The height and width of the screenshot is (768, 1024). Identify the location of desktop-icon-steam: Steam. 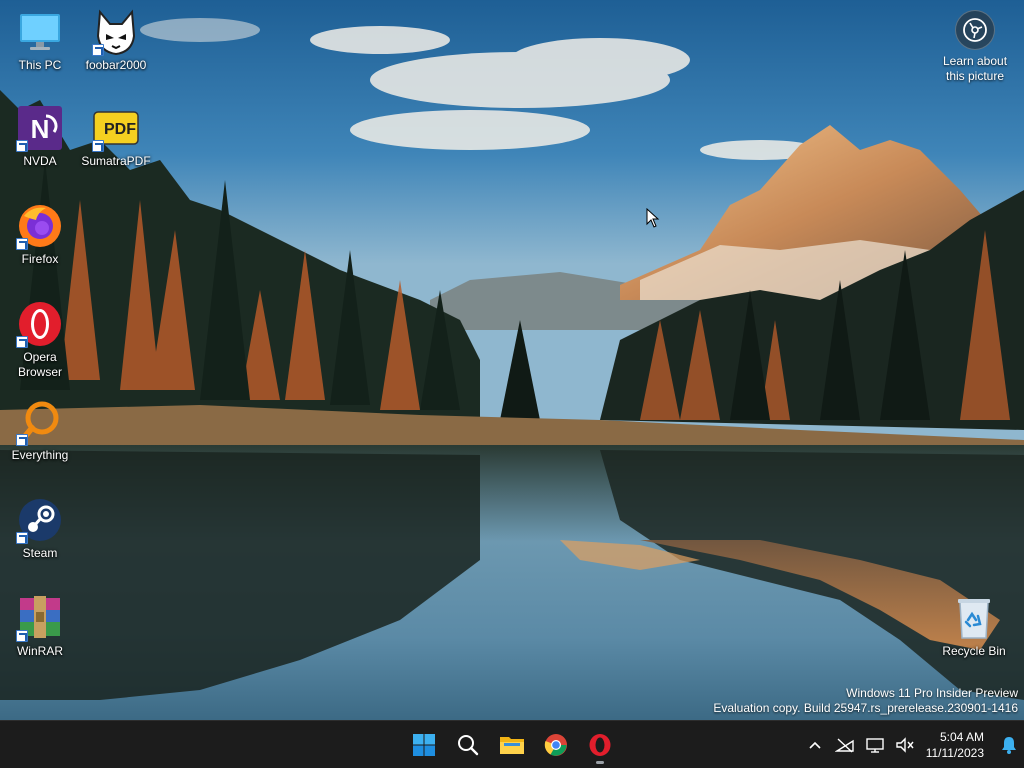
(40, 528).